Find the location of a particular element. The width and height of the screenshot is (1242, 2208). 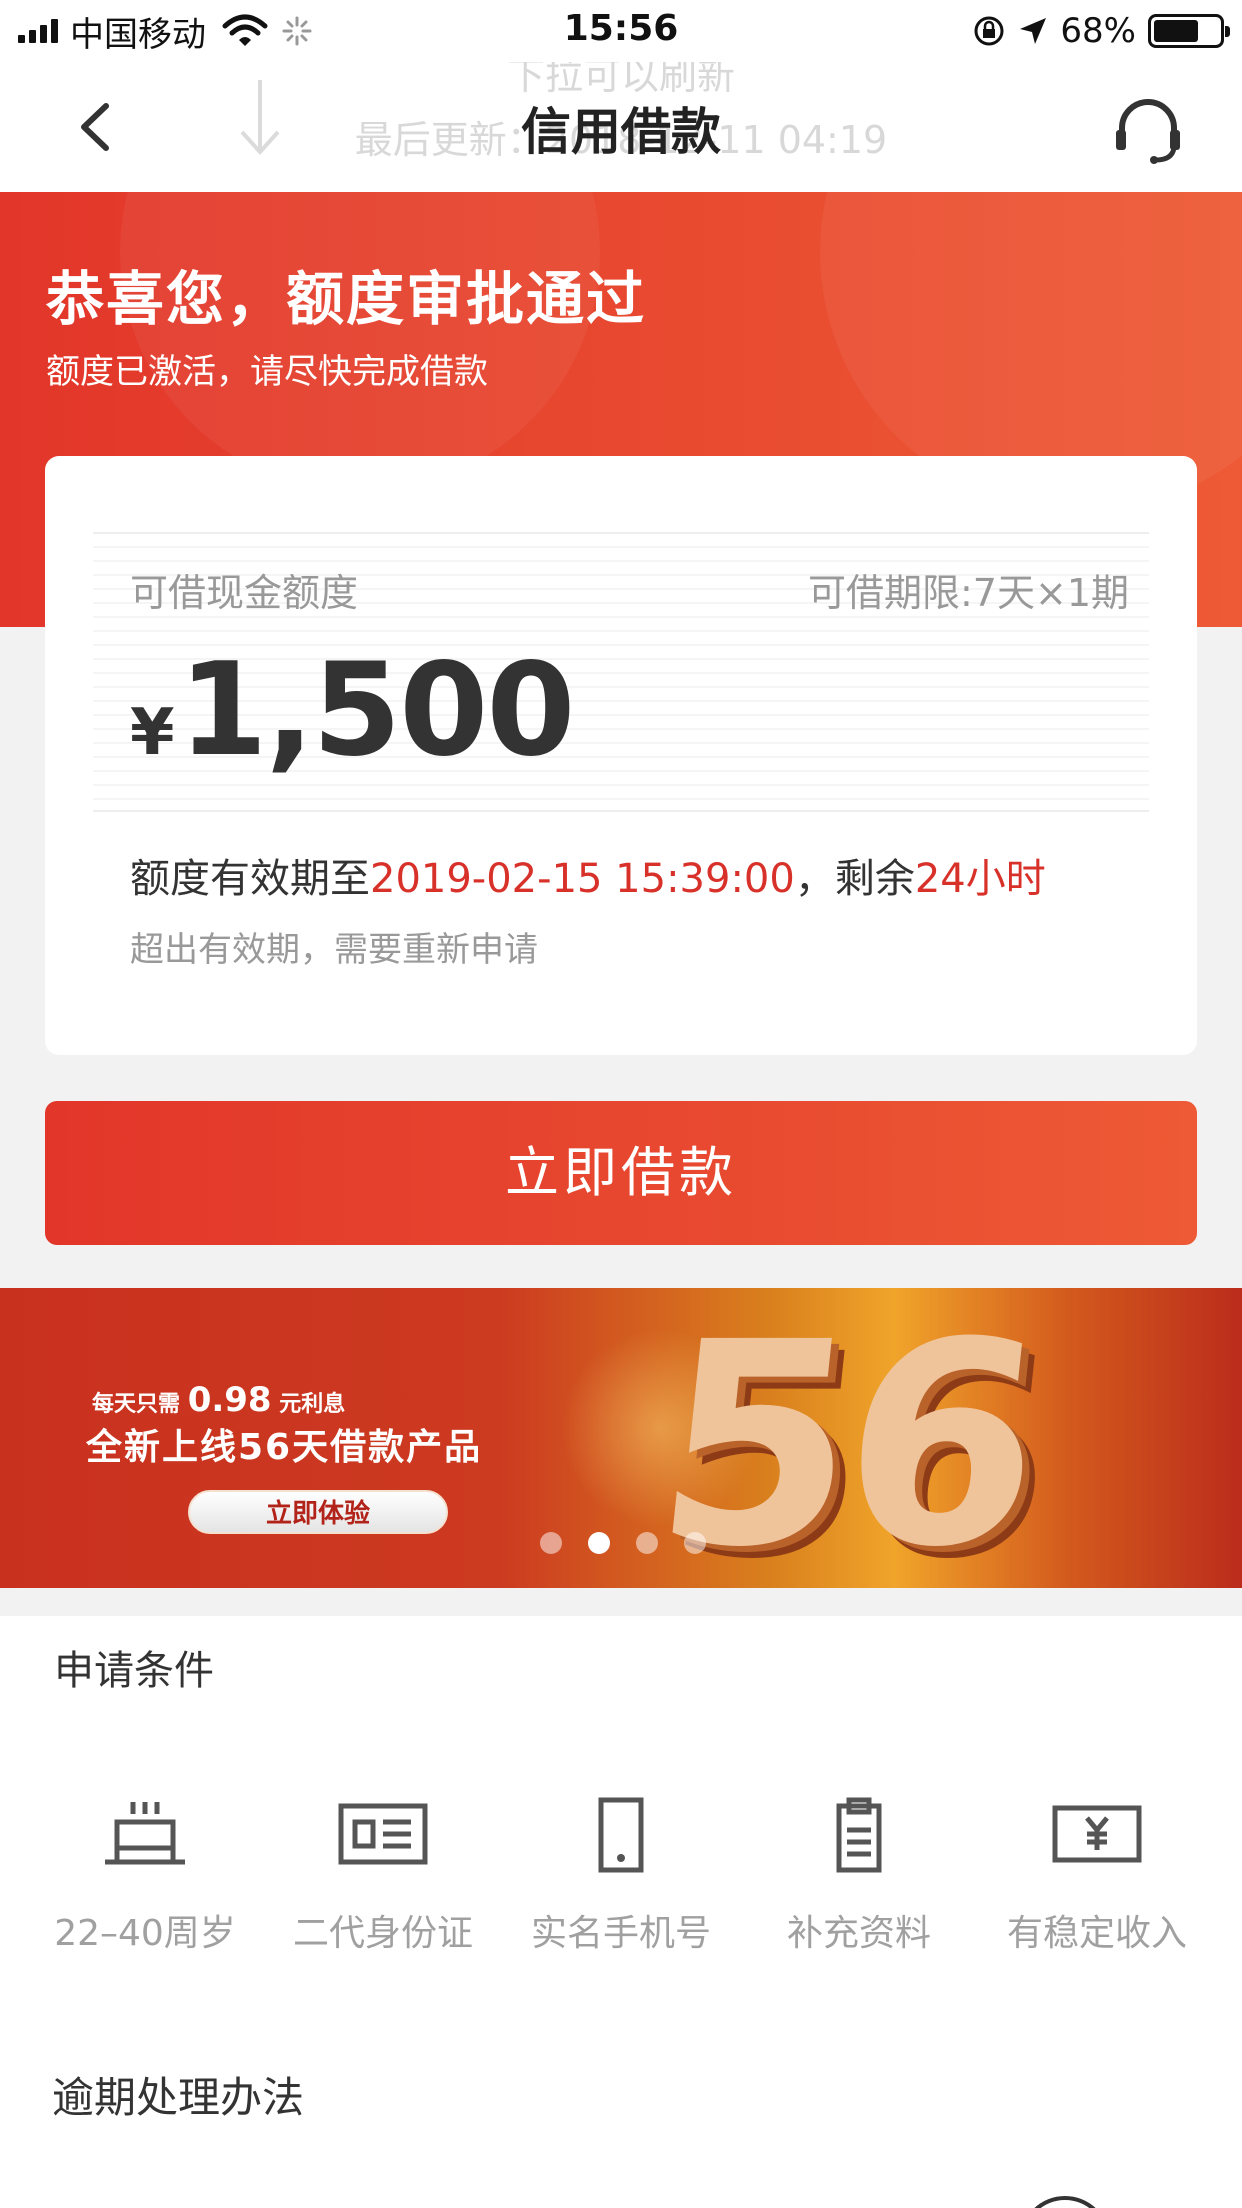

status-bar: 中国移动 15:56 68% is located at coordinates (621, 31).